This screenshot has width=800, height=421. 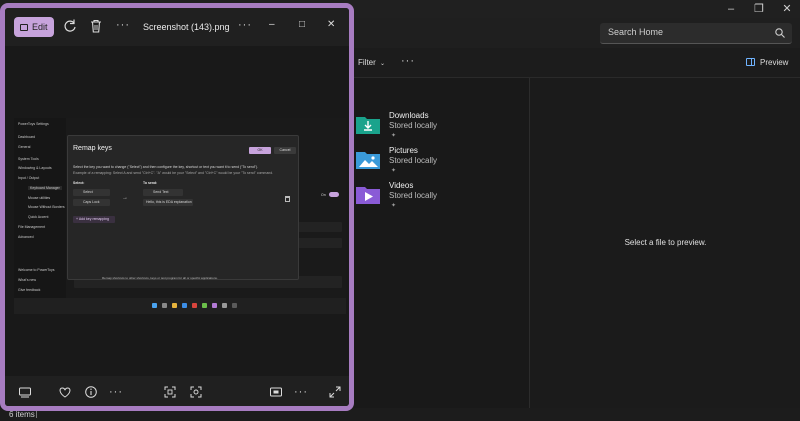 I want to click on sidebar-item-active: Keyboard Manager, so click(x=45, y=188).